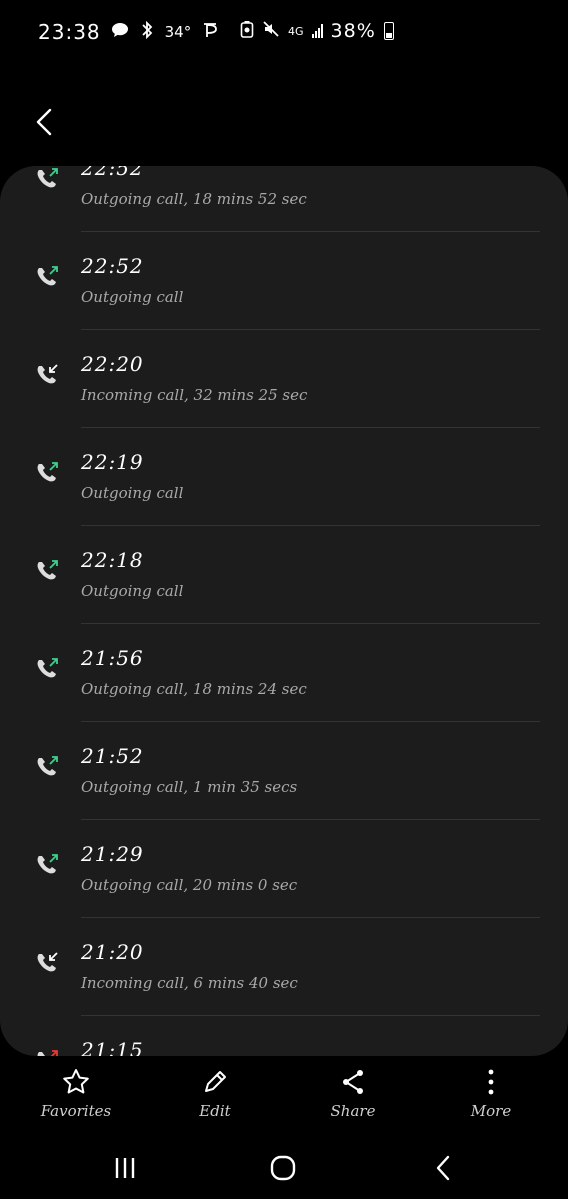 This screenshot has width=568, height=1199. Describe the element at coordinates (284, 575) in the screenshot. I see `call-log-item: 22:18 Outgoing call` at that location.